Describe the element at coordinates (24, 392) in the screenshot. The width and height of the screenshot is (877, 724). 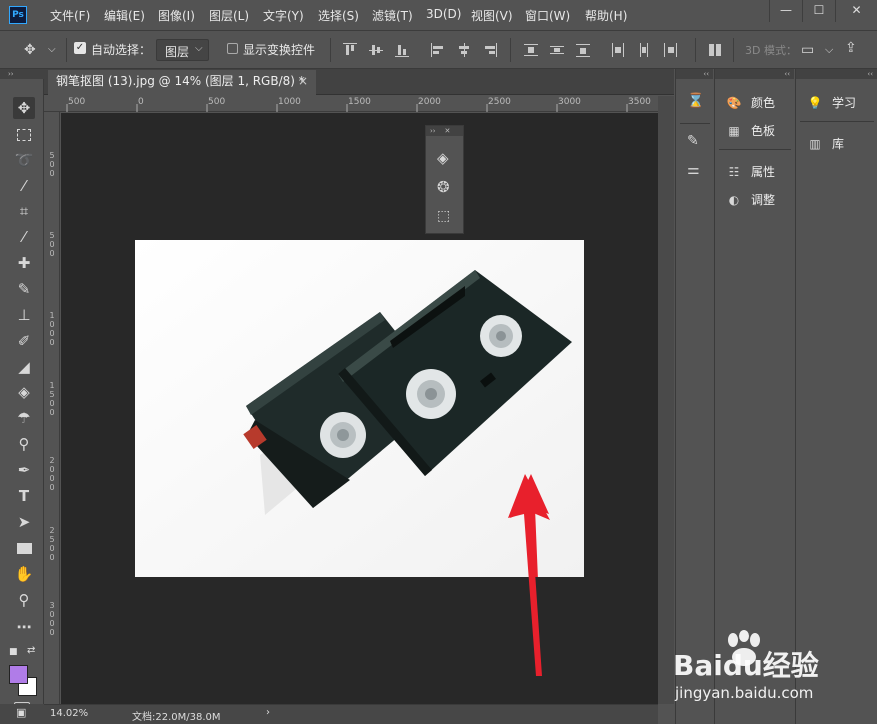
I see `paint-bucket-tool-icon: ◈` at that location.